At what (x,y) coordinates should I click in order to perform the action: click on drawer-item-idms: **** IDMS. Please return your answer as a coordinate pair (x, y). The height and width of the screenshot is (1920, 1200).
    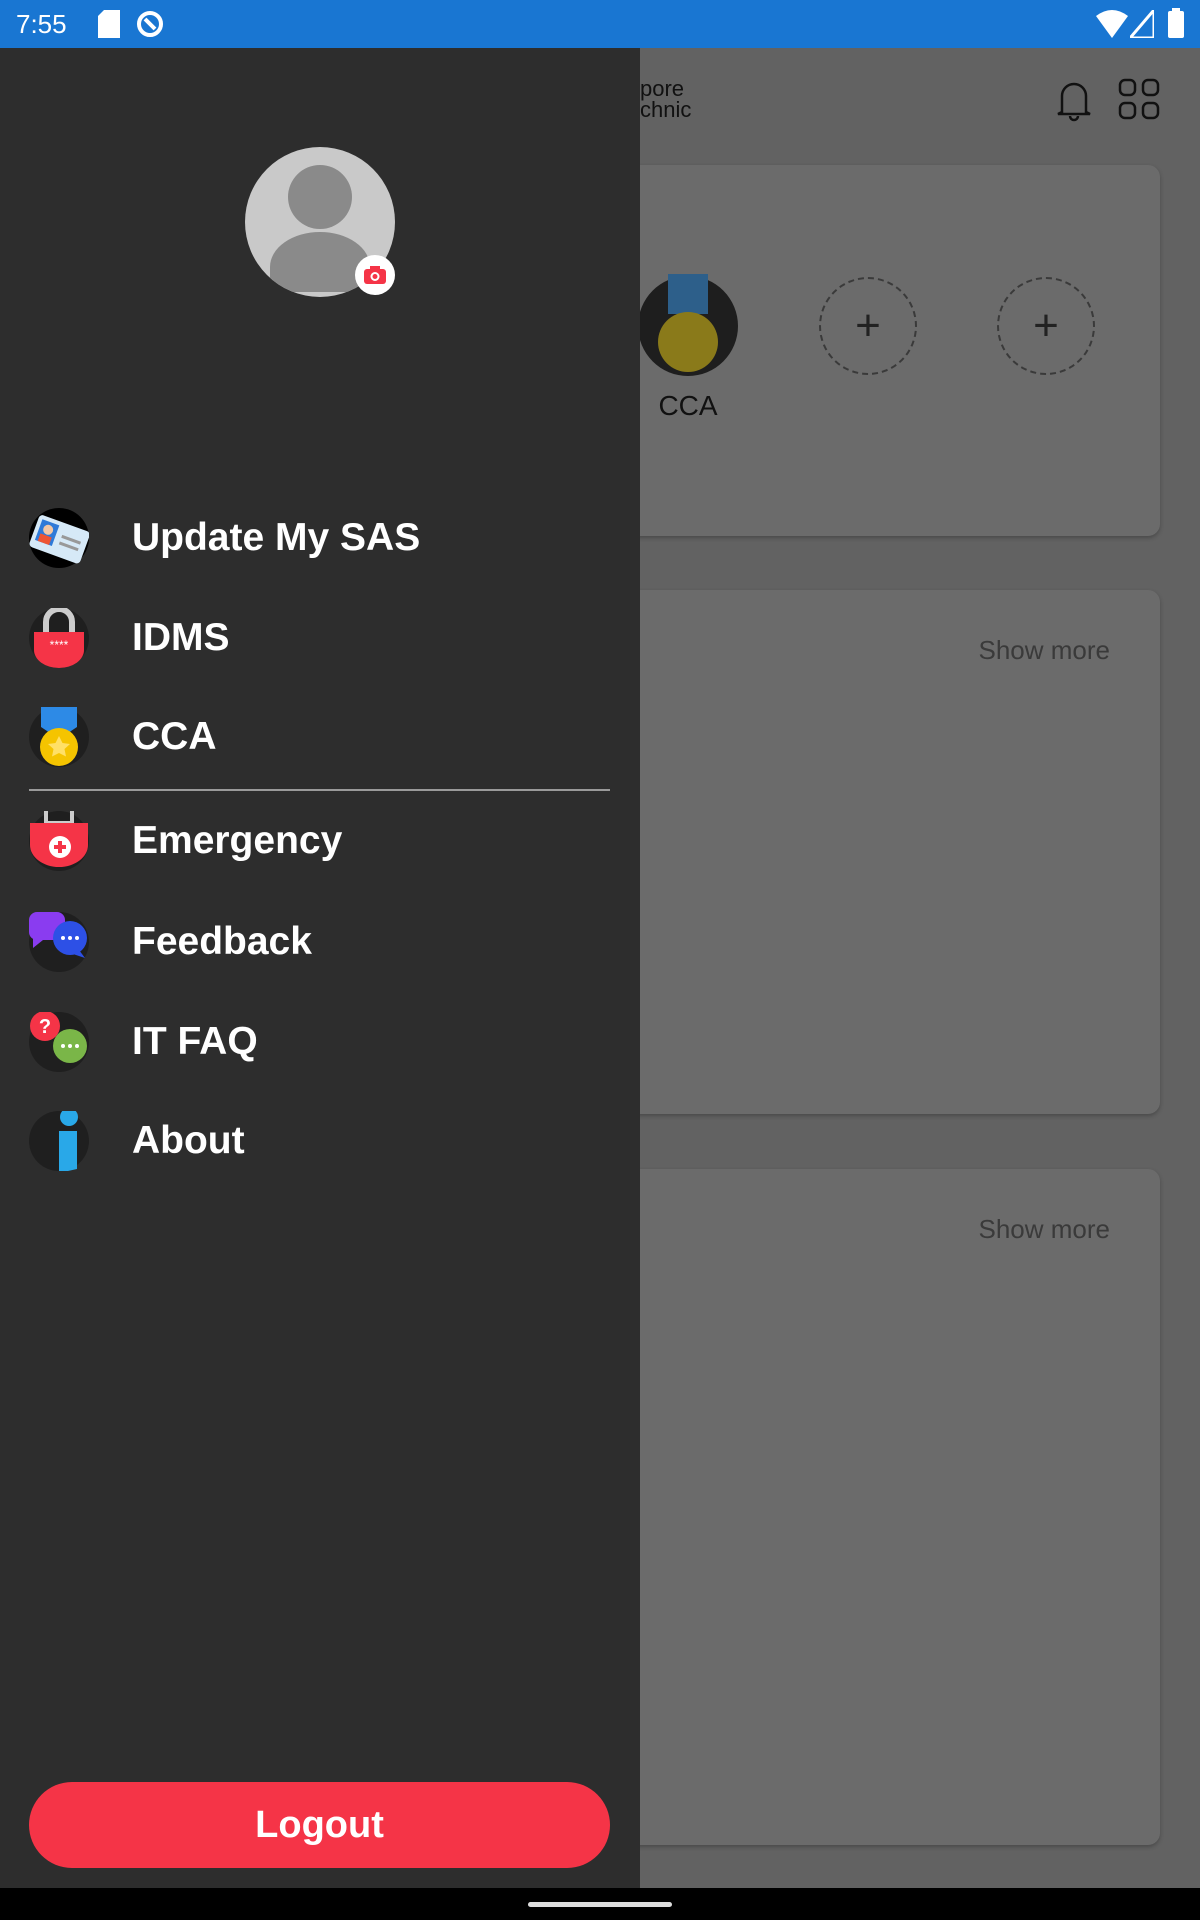
    Looking at the image, I should click on (320, 638).